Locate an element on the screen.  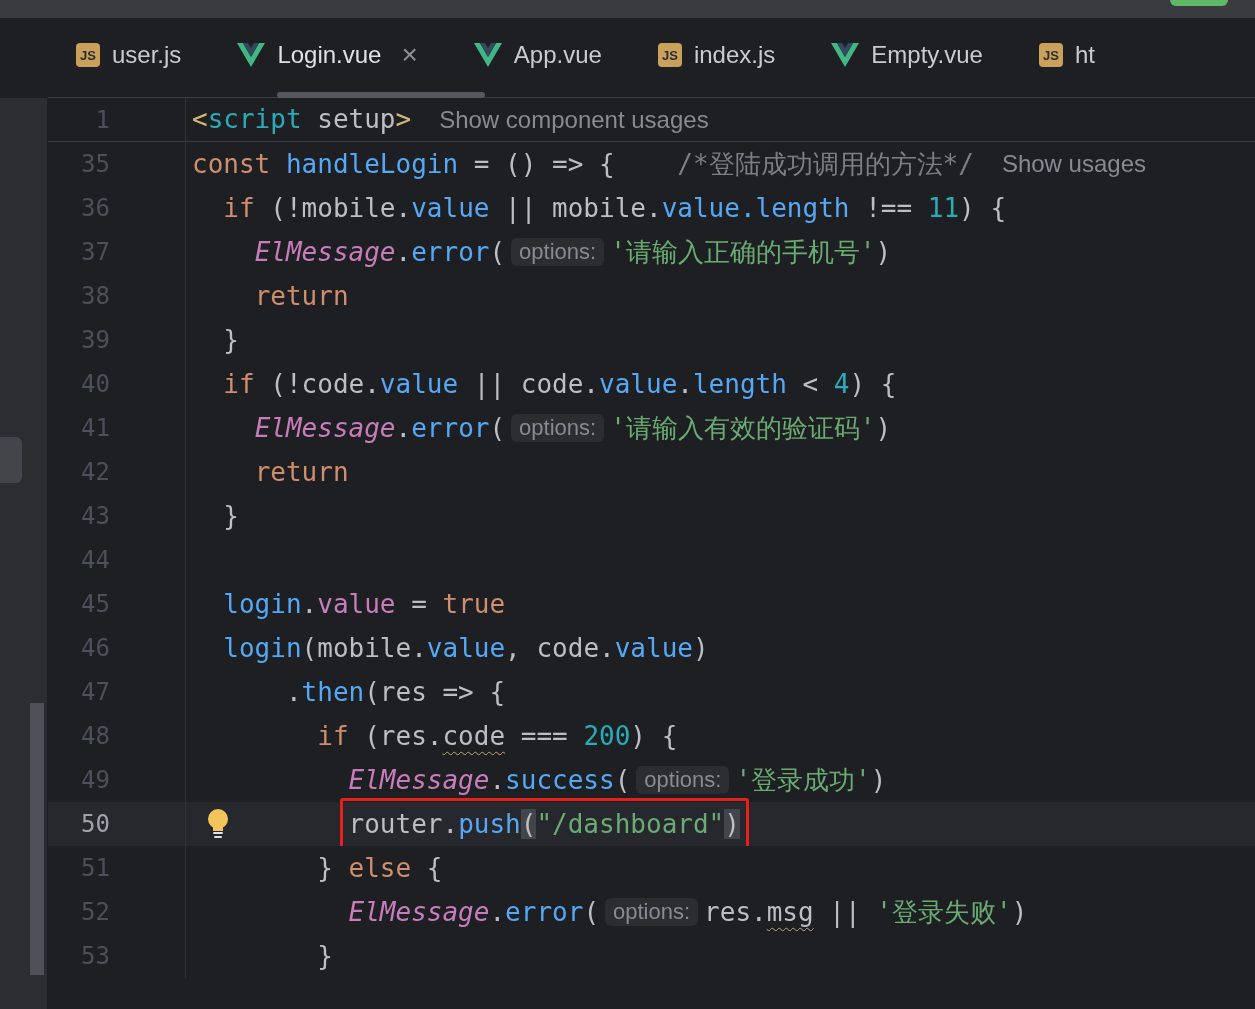
status-indicator is located at coordinates (1199, 3).